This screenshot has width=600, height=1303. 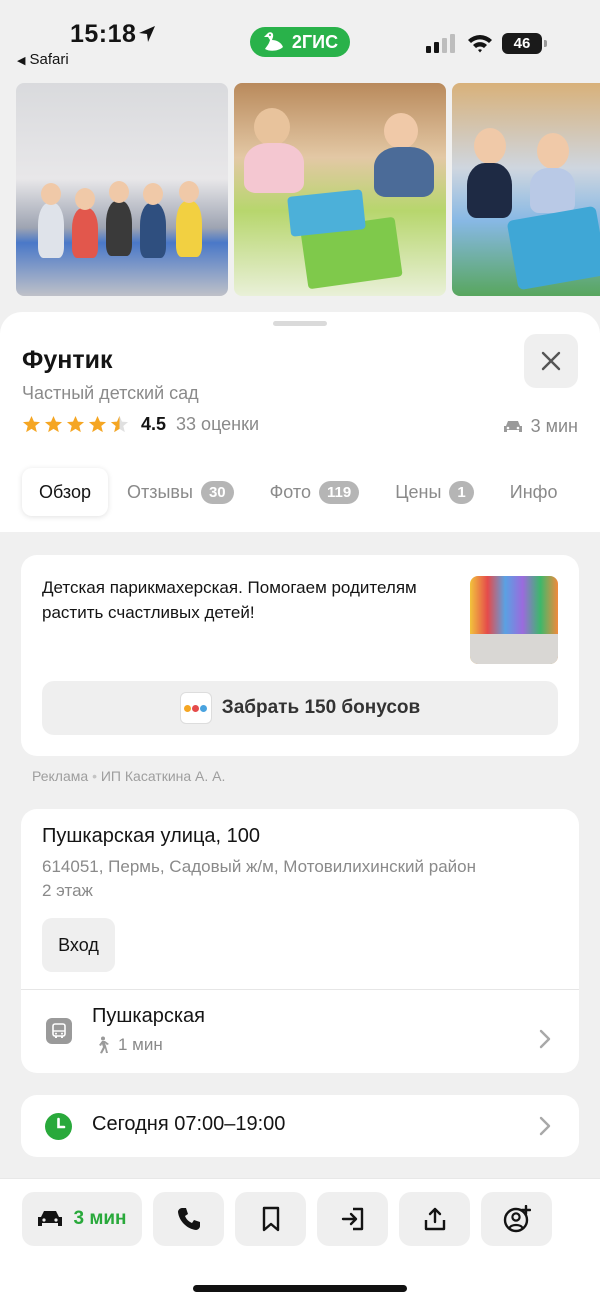 I want to click on entrance-button: Вход, so click(x=78, y=945).